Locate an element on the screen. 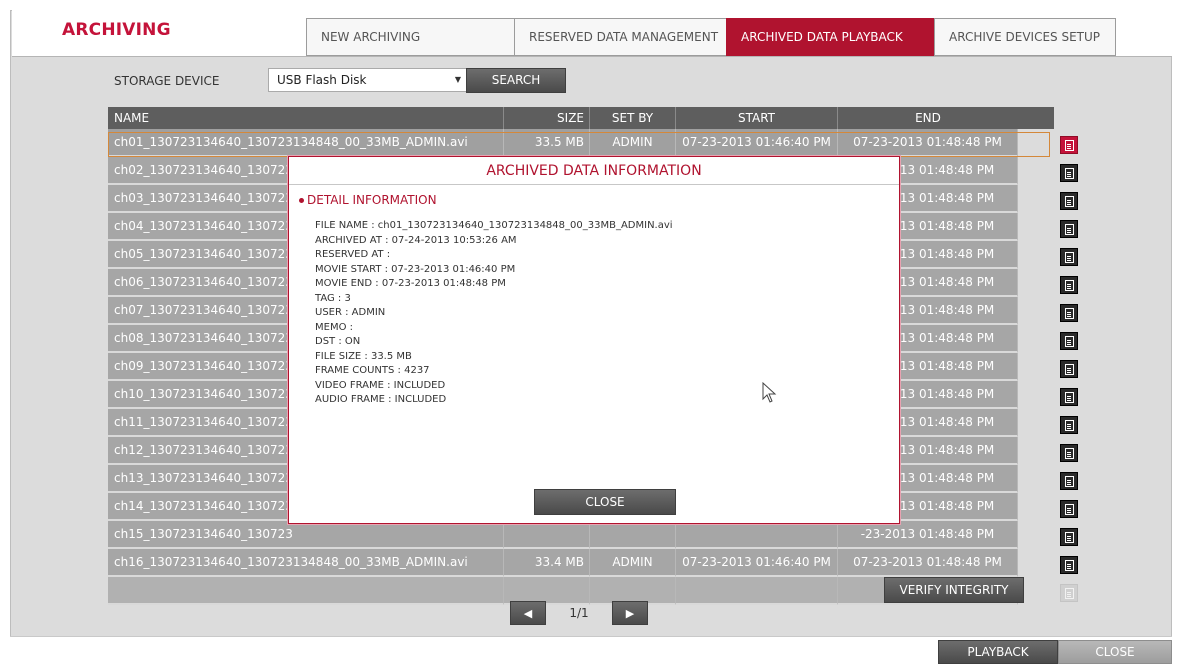 The image size is (1180, 664). tab-reserved-data-management: RESERVED DATA MANAGEMENT is located at coordinates (620, 37).